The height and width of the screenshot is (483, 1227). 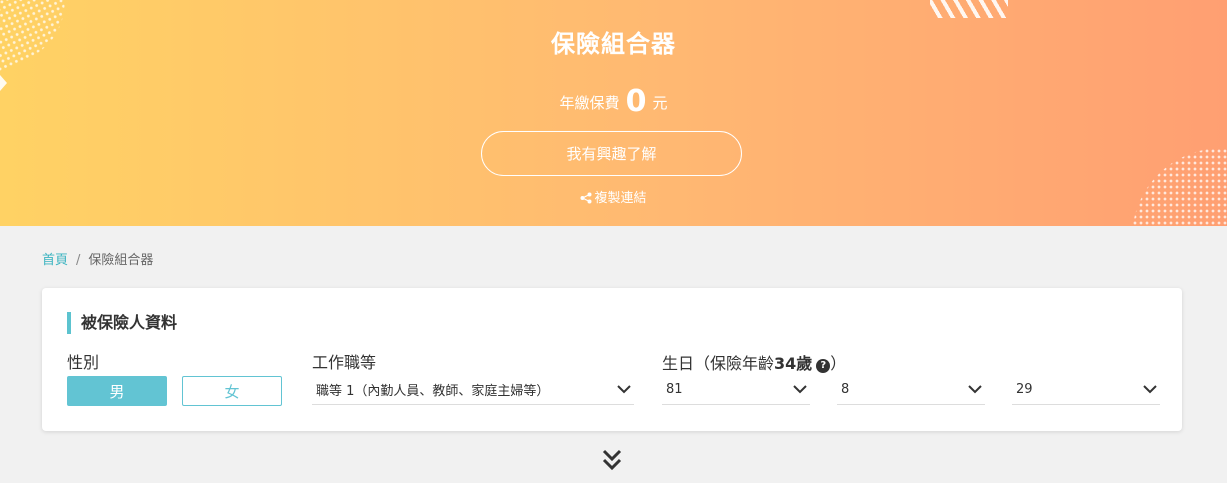 I want to click on double-chevron-down-icon, so click(x=612, y=460).